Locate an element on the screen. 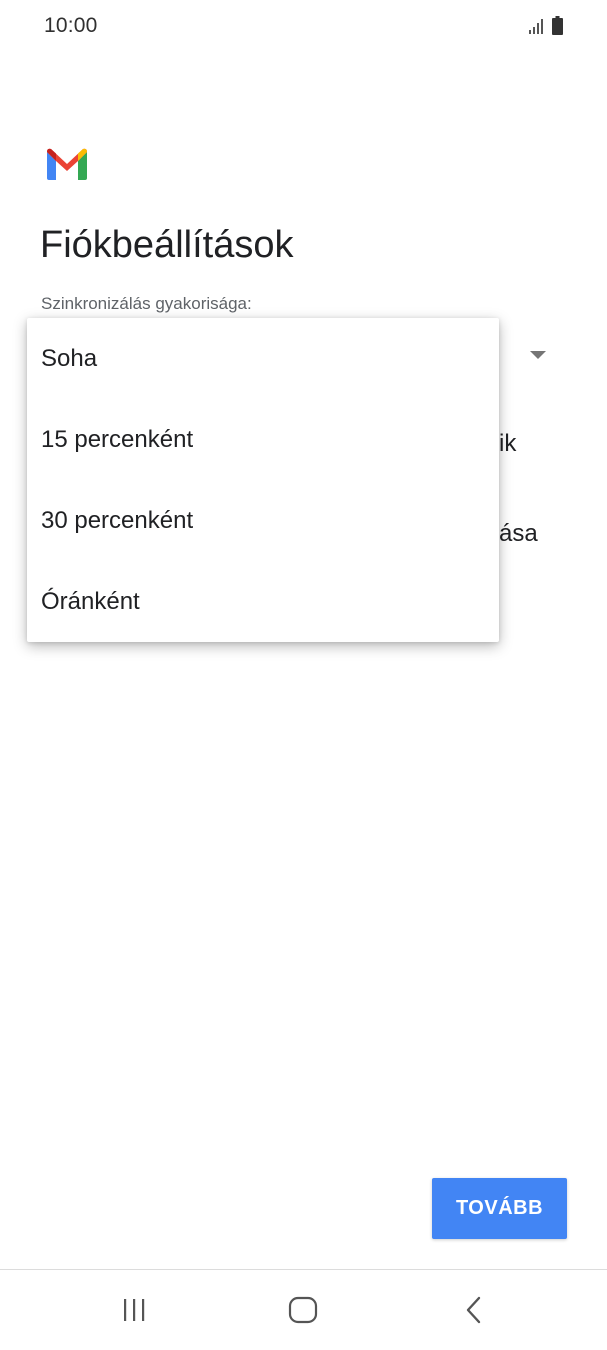  home-icon is located at coordinates (303, 1310).